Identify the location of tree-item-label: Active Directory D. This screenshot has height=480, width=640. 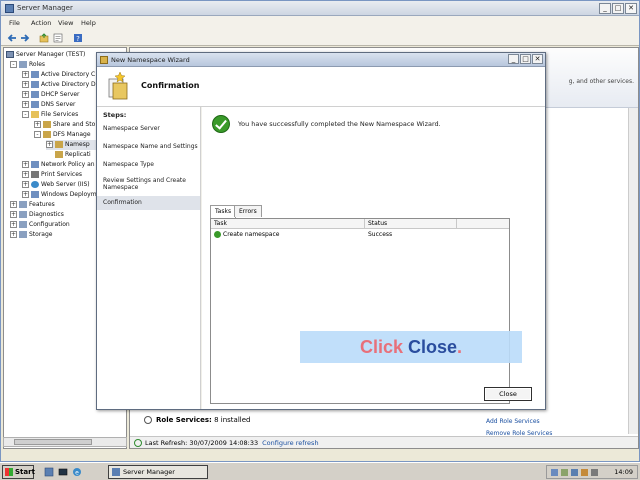
(68, 84).